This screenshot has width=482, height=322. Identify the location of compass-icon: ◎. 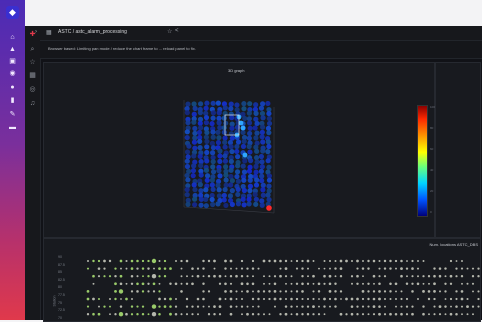
(32, 89).